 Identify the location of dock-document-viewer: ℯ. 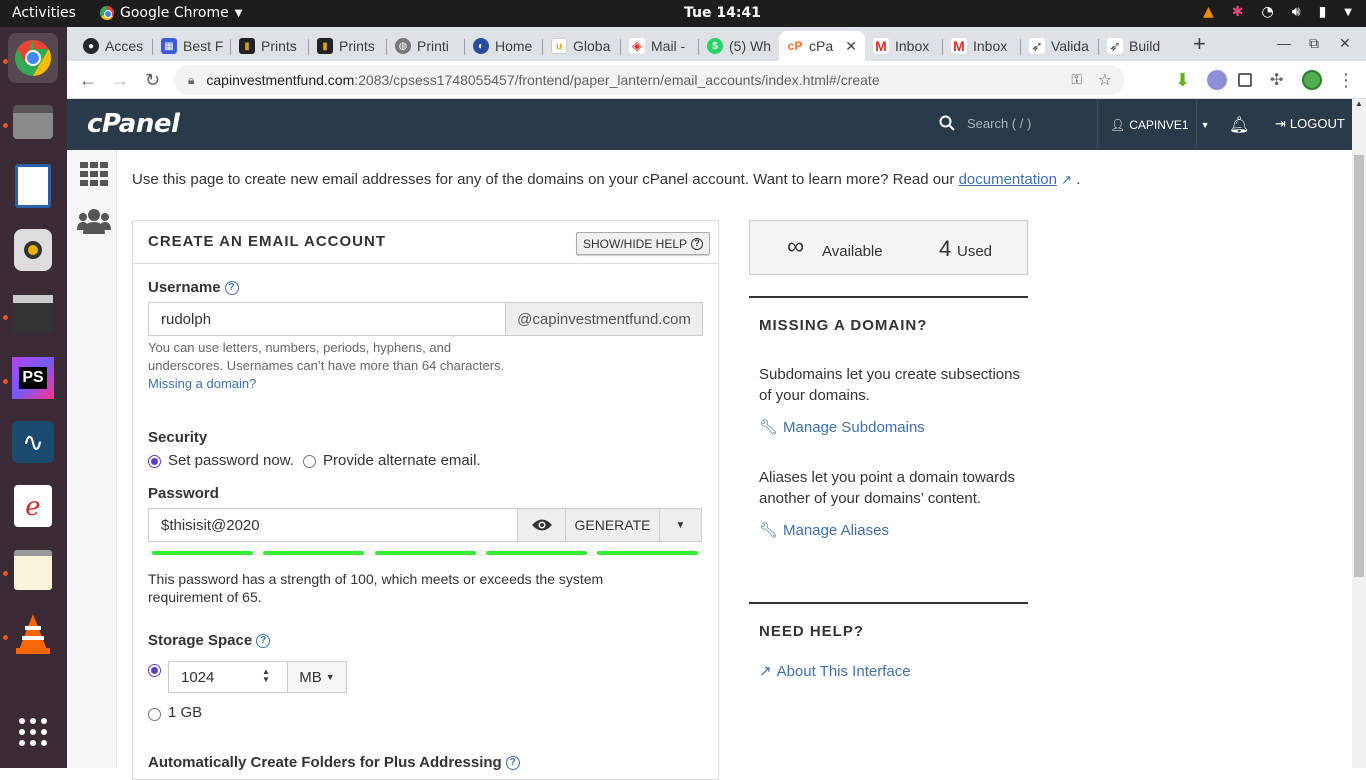
(33, 506).